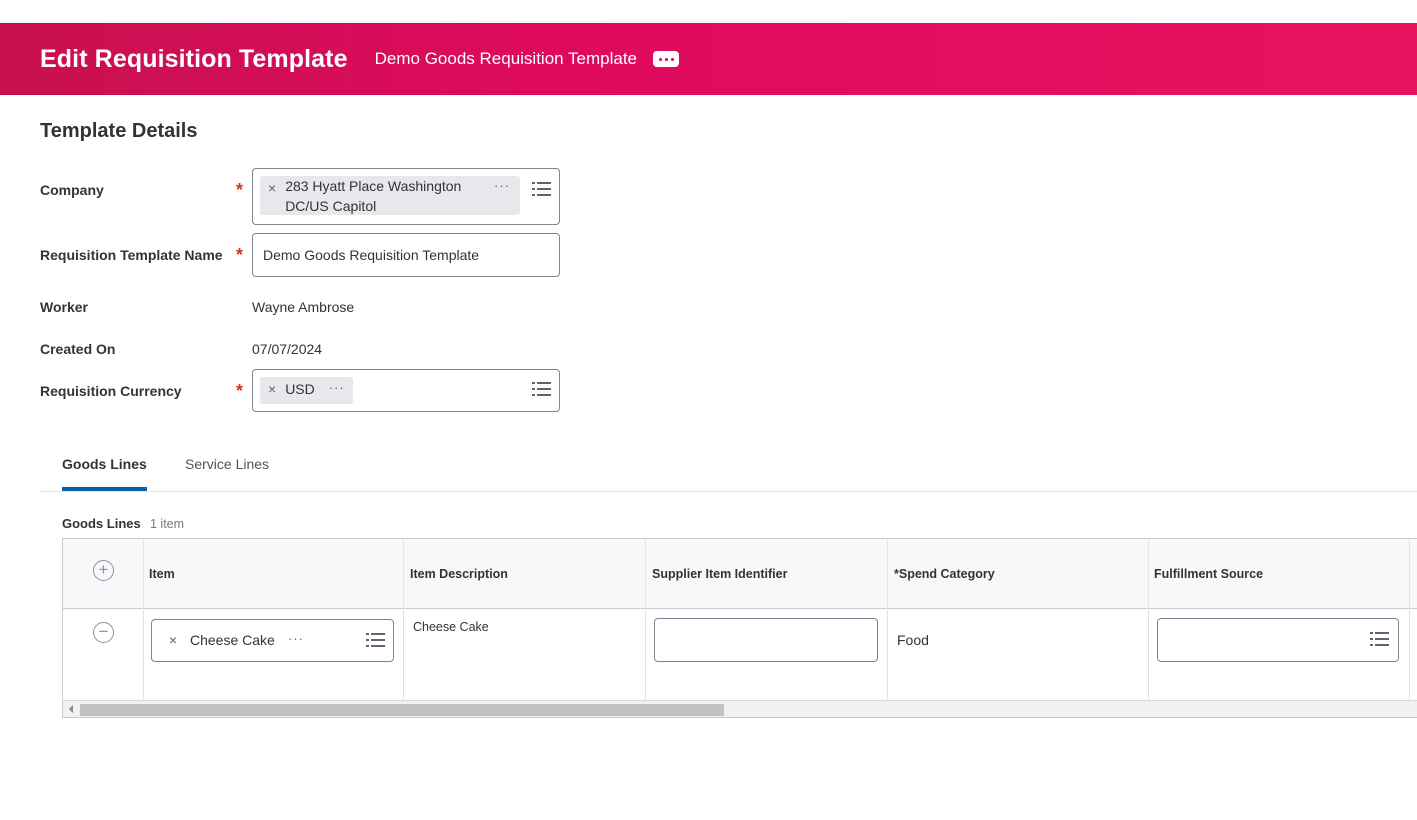 This screenshot has width=1417, height=820. What do you see at coordinates (194, 58) in the screenshot?
I see `page-title: Edit Requisition Template` at bounding box center [194, 58].